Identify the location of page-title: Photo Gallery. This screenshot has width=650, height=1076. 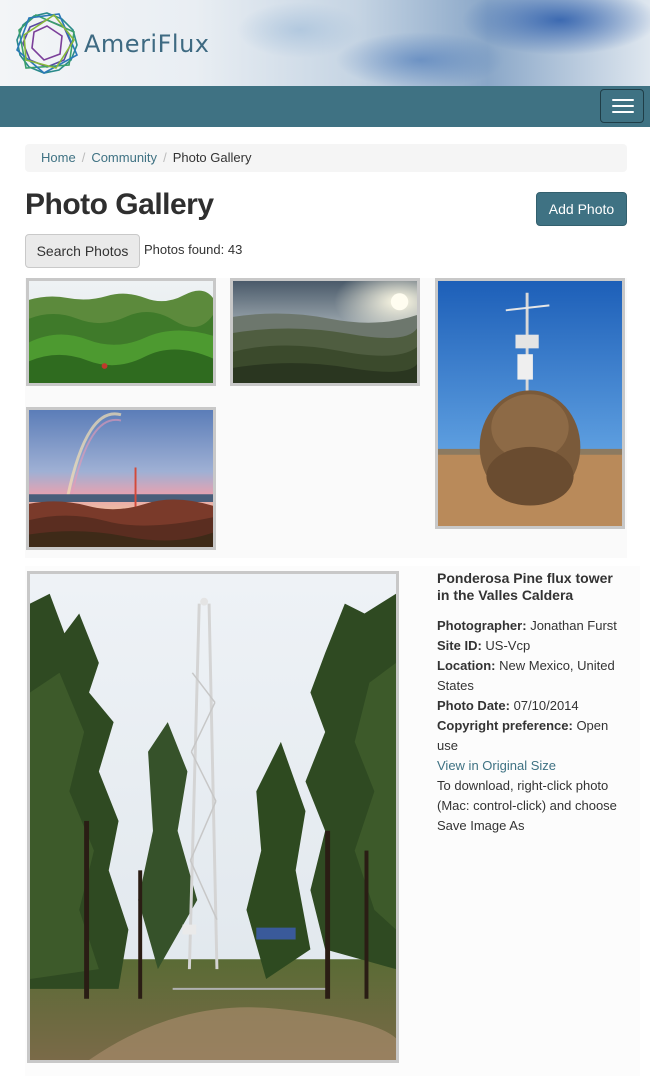
(119, 204).